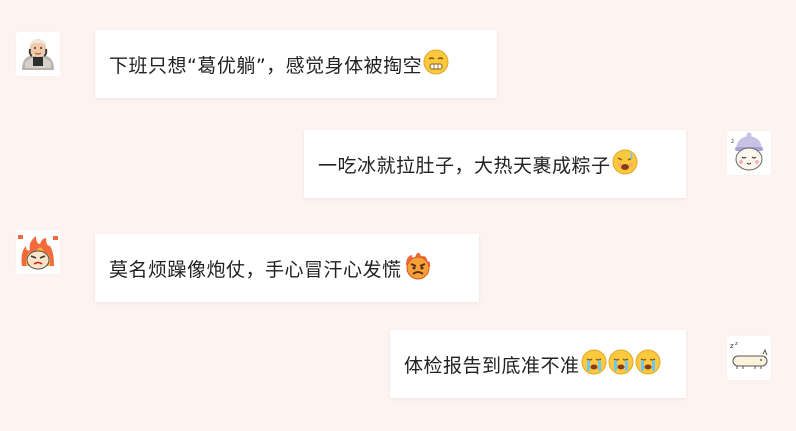  What do you see at coordinates (38, 252) in the screenshot?
I see `angry-fire-avatar-icon` at bounding box center [38, 252].